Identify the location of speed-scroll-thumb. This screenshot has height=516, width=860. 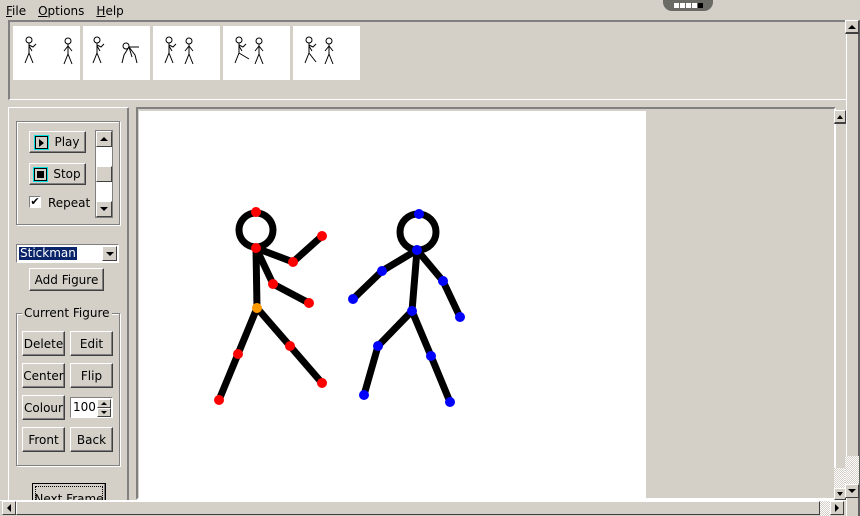
(104, 174).